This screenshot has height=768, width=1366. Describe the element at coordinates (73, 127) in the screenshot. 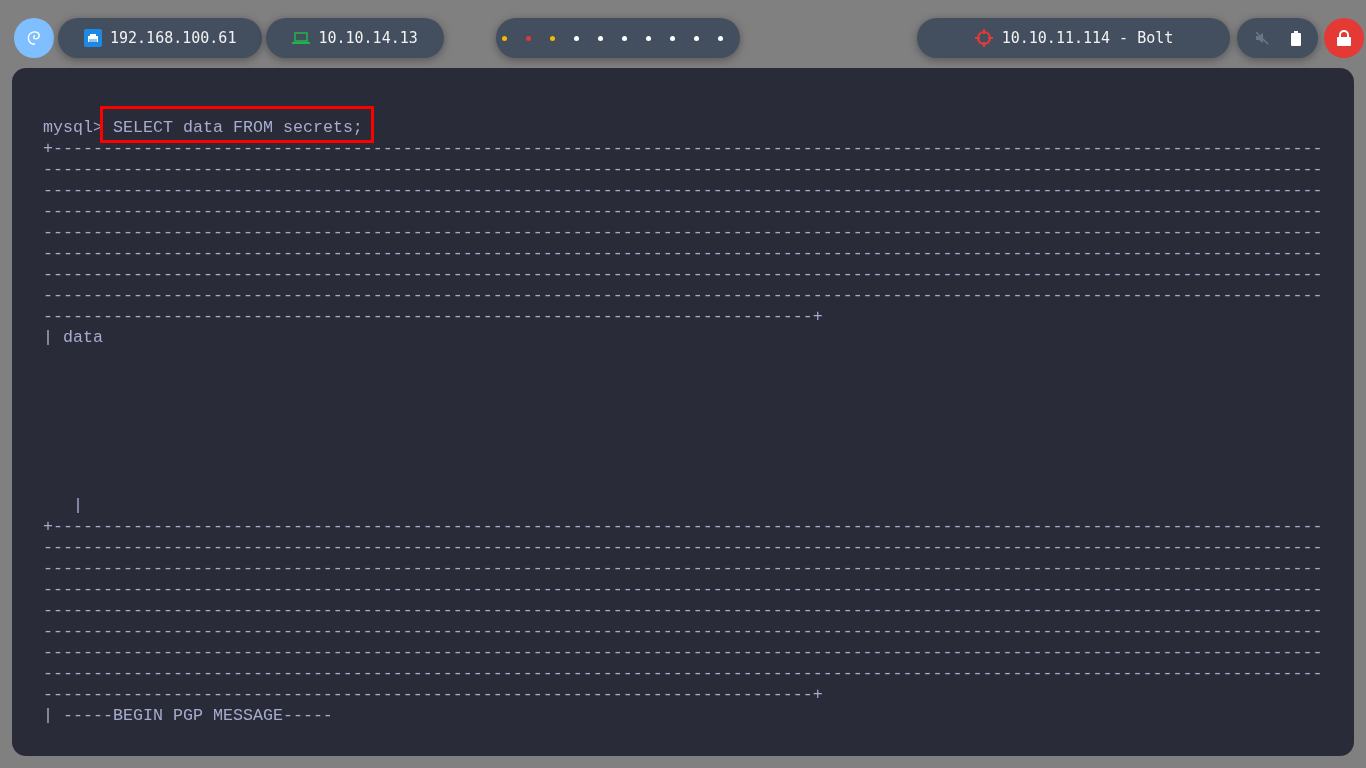

I see `prompt: mysql>` at that location.